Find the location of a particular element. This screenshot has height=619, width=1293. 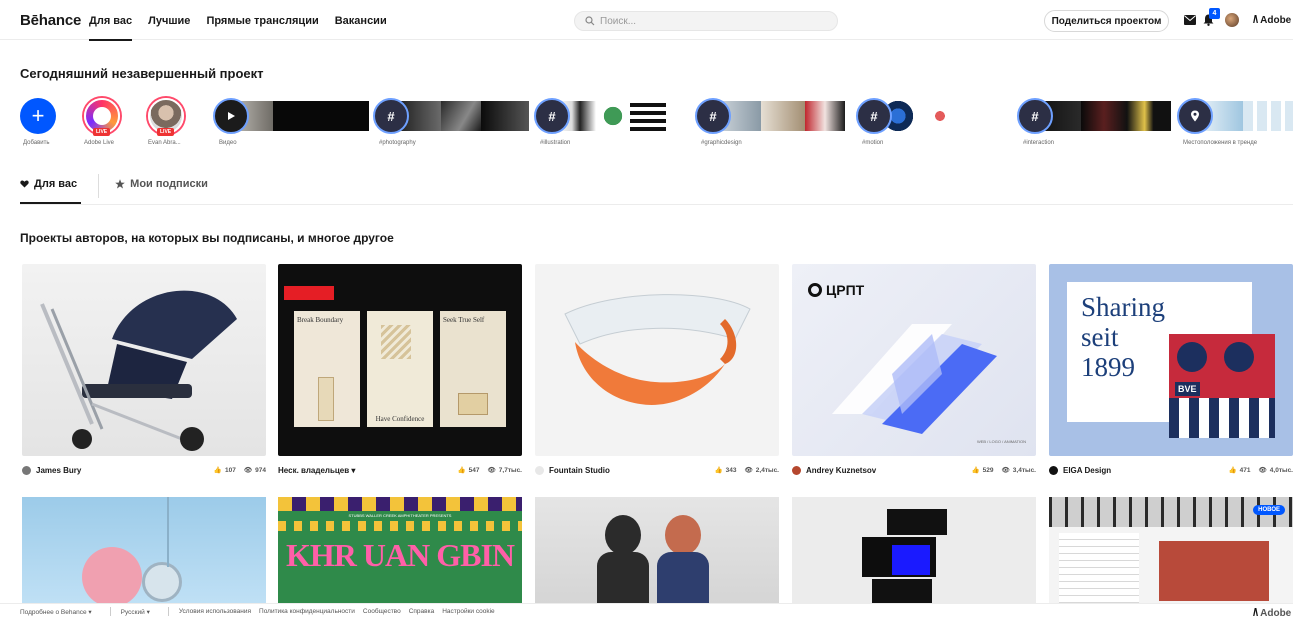

tab-jobs: Вакансии is located at coordinates (361, 21).